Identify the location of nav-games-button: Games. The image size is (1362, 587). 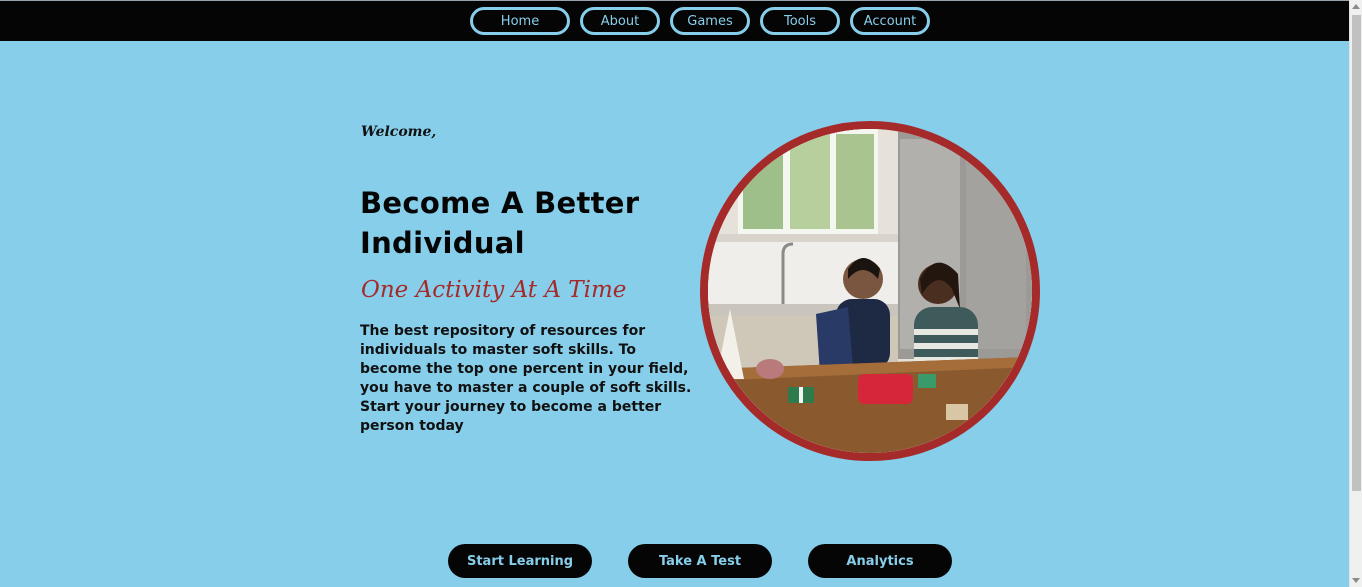
(710, 21).